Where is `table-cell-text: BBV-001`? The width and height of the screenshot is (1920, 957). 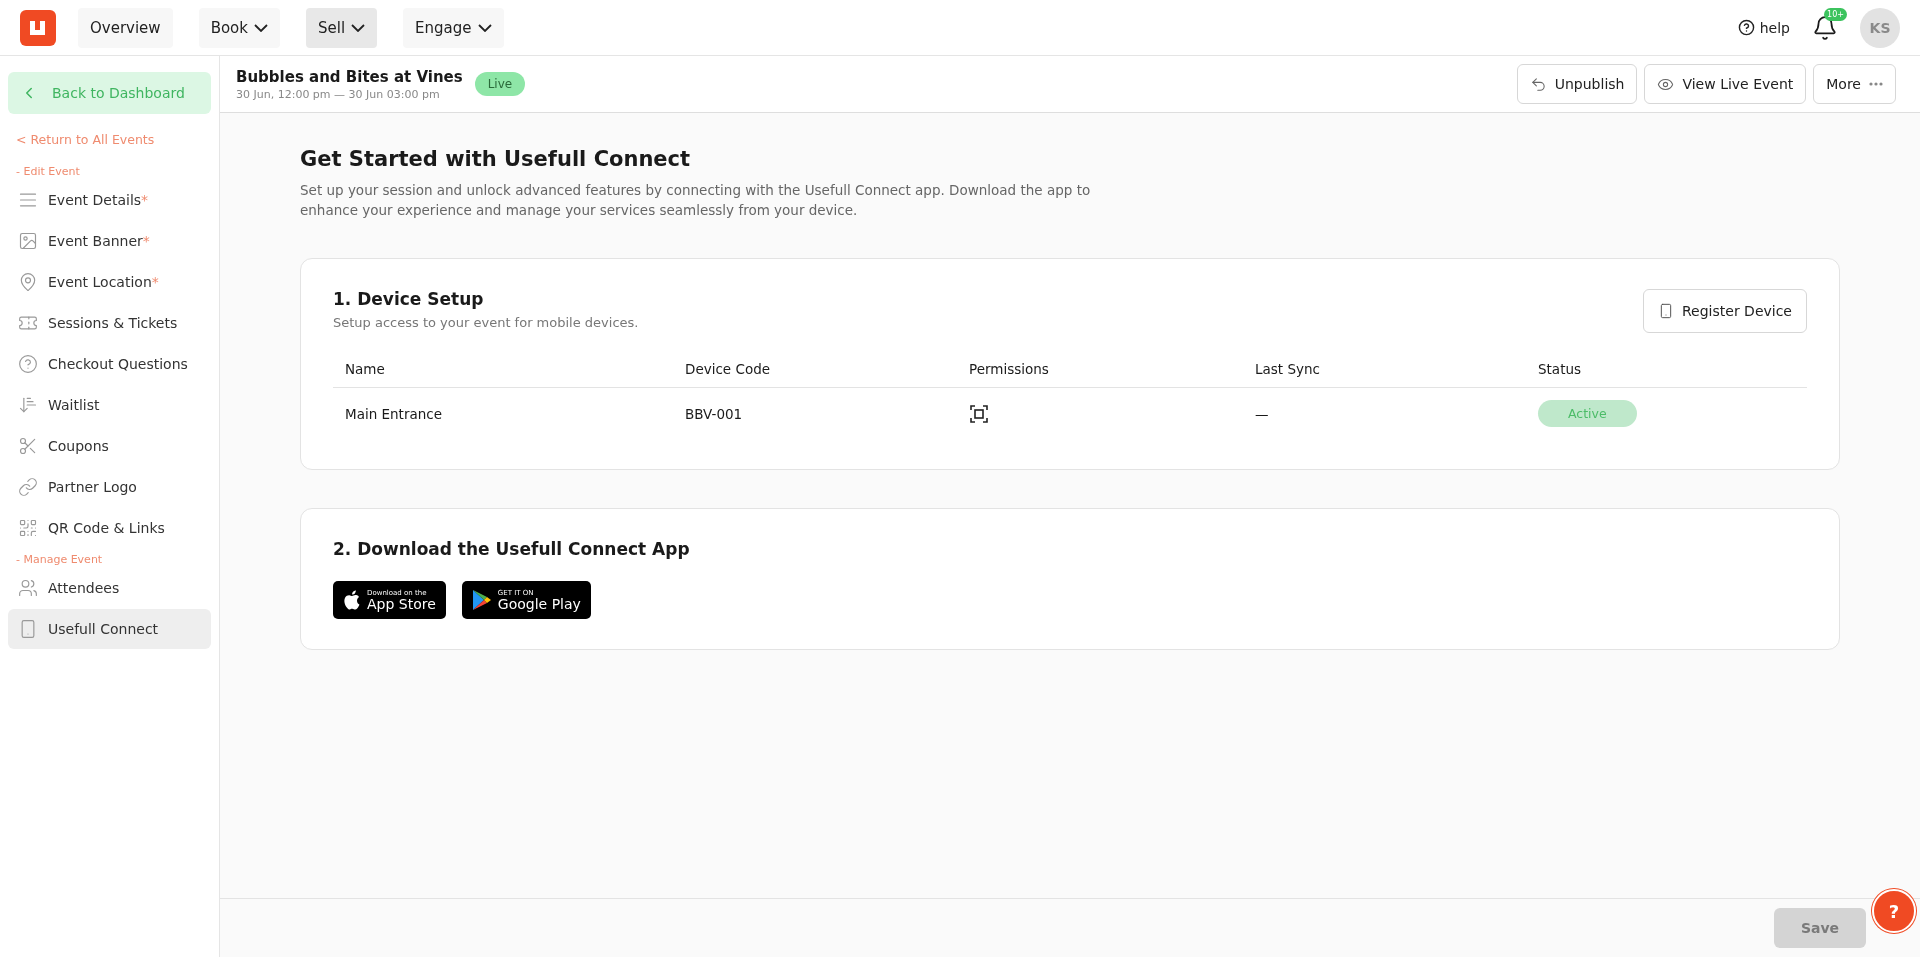
table-cell-text: BBV-001 is located at coordinates (714, 414).